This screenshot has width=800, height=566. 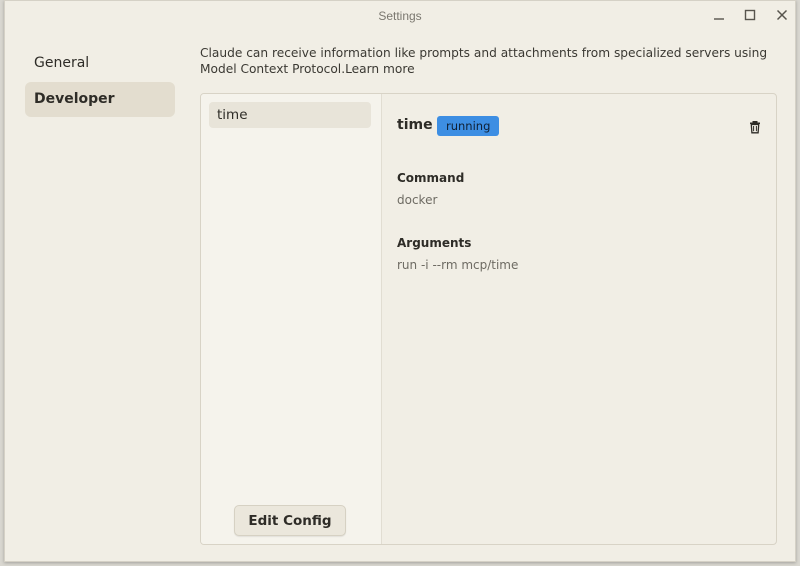 I want to click on minimize-icon, so click(x=719, y=19).